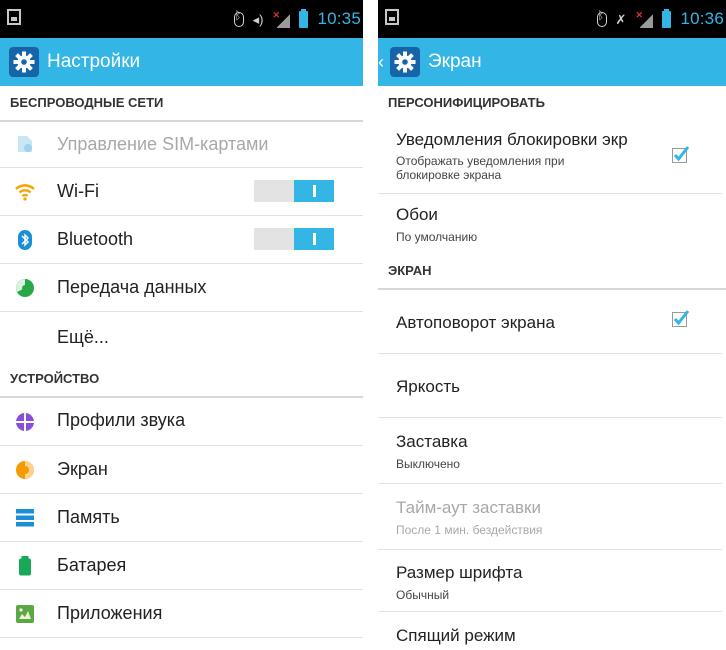 This screenshot has height=650, width=726. Describe the element at coordinates (181, 240) in the screenshot. I see `settings-item-bluetooth: Bluetooth` at that location.